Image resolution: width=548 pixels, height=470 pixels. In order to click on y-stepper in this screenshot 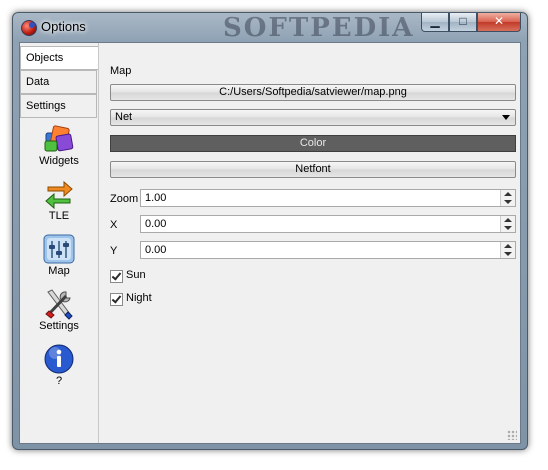, I will do `click(507, 250)`.